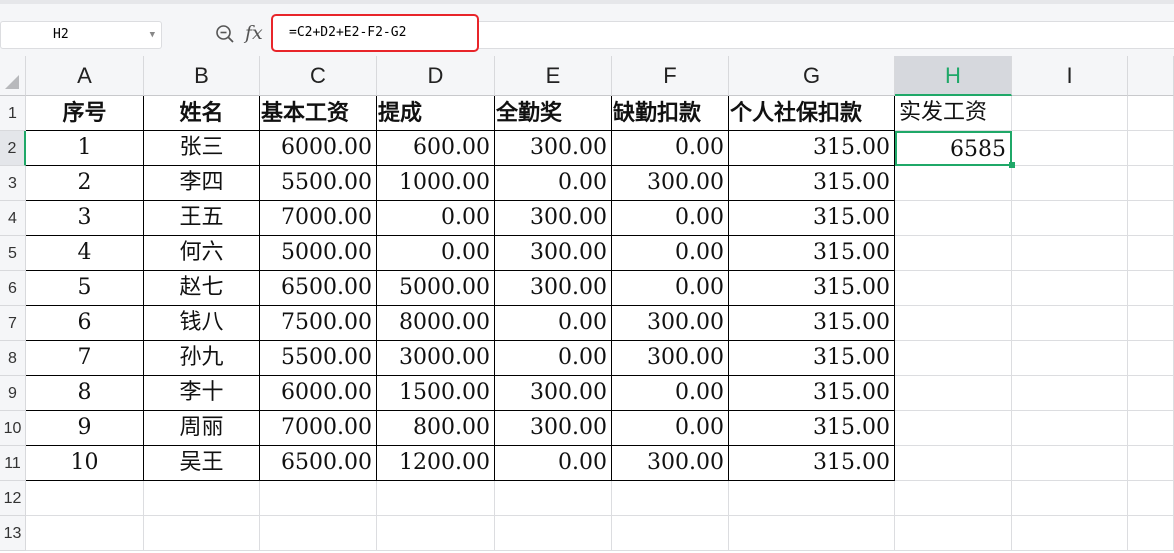  I want to click on header-cell: 基本工资, so click(318, 113).